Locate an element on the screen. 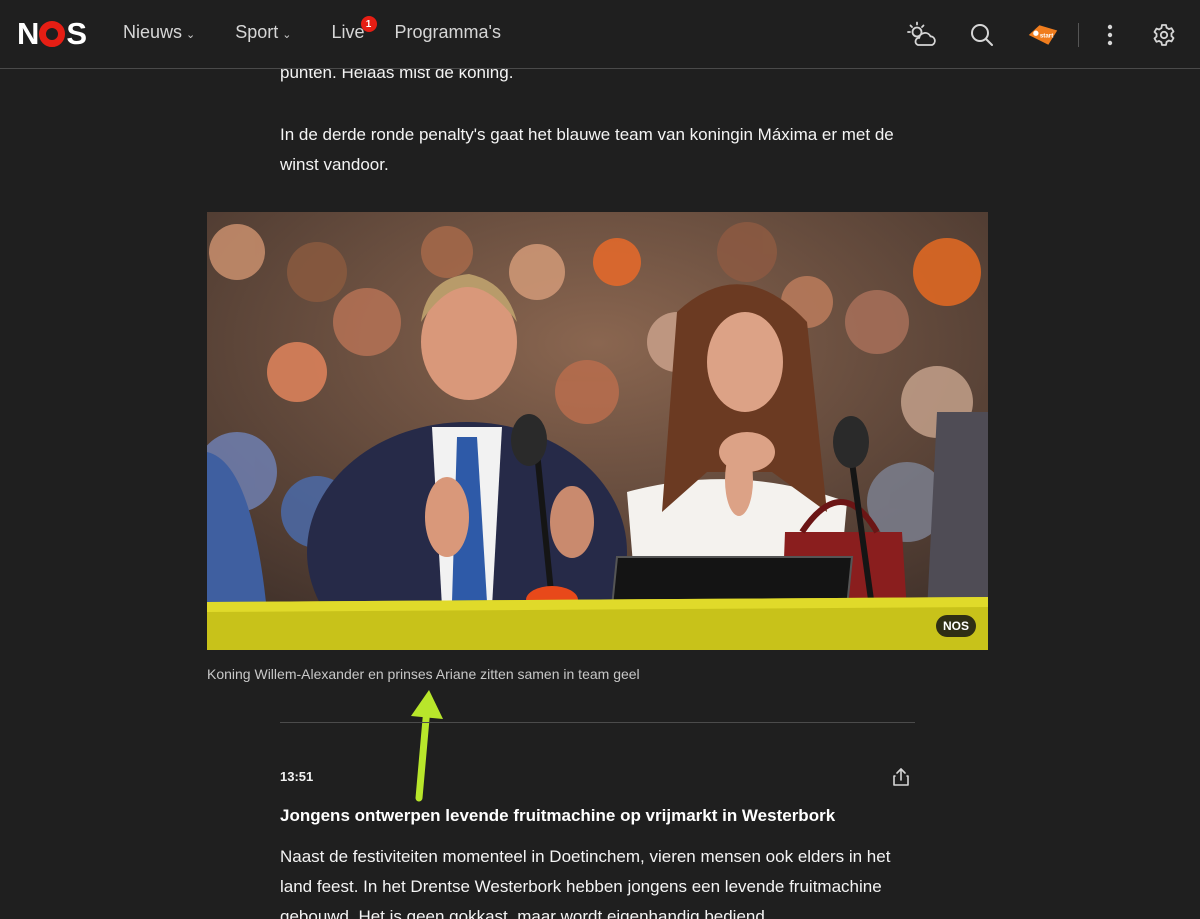  live-count-badge: 1 is located at coordinates (368, 24).